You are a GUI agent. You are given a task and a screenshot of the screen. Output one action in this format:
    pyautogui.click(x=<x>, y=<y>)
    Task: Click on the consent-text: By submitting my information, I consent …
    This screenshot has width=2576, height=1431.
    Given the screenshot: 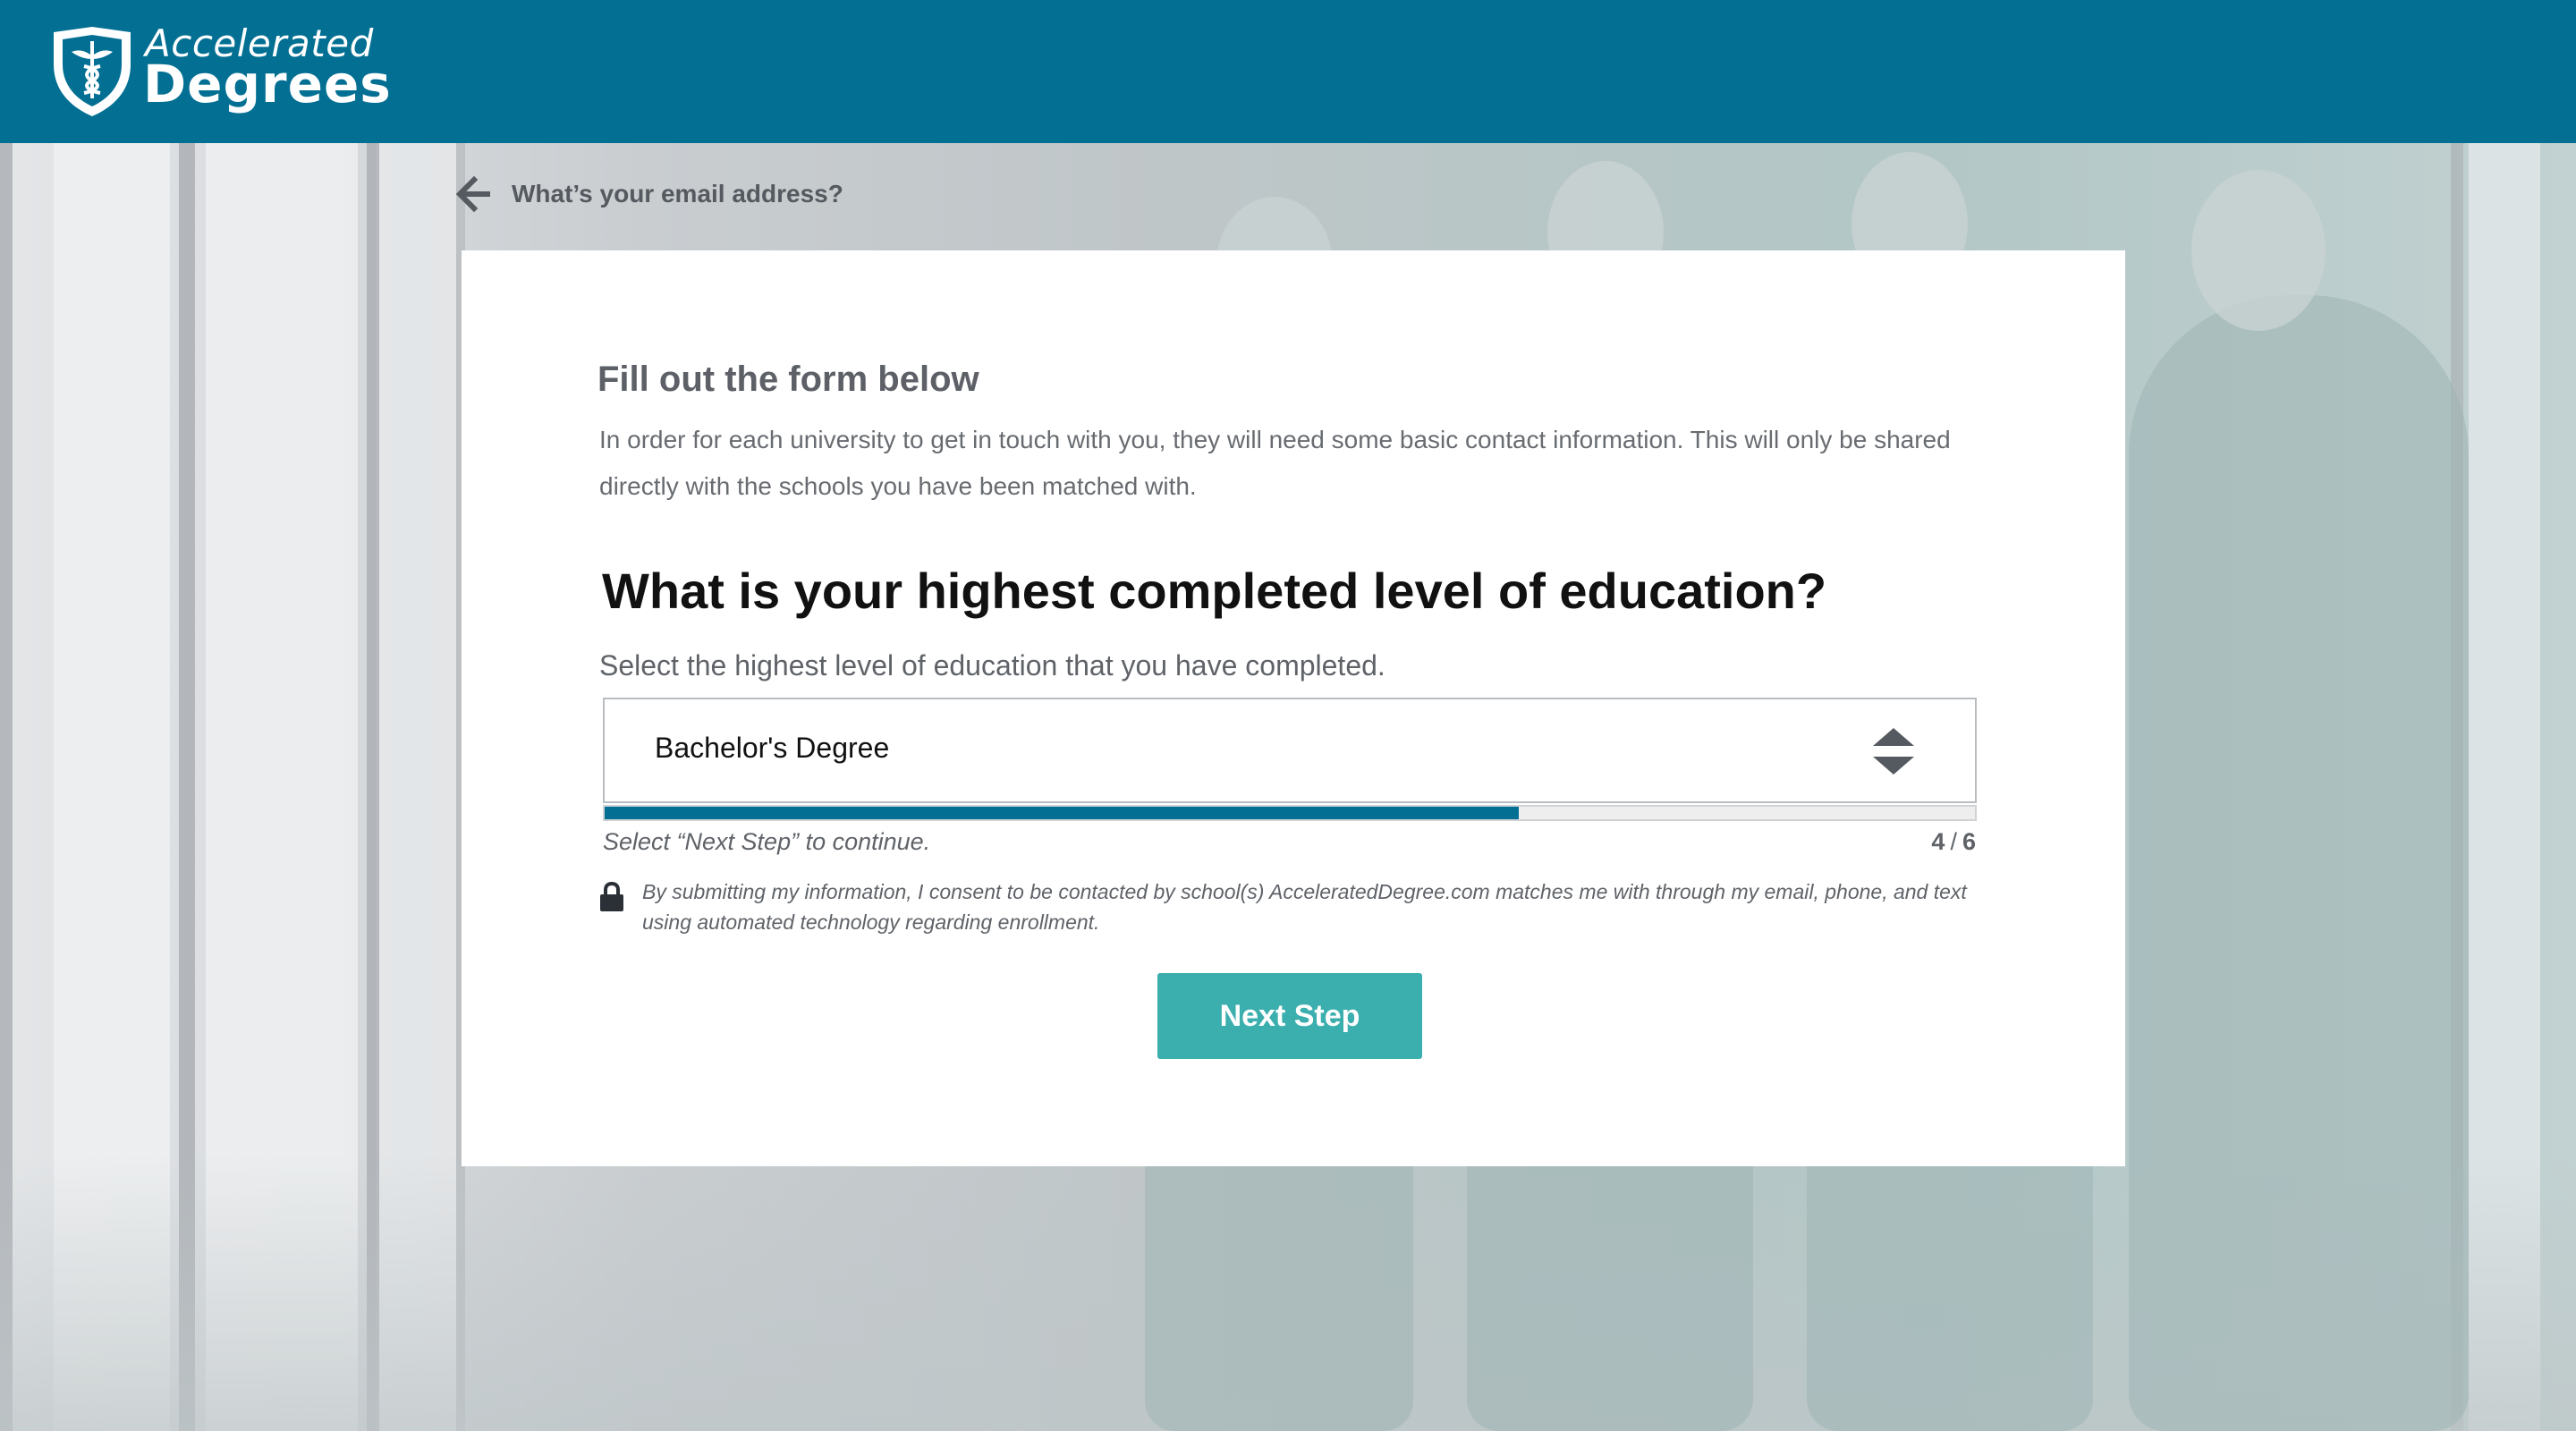 What is the action you would take?
    pyautogui.click(x=1304, y=907)
    